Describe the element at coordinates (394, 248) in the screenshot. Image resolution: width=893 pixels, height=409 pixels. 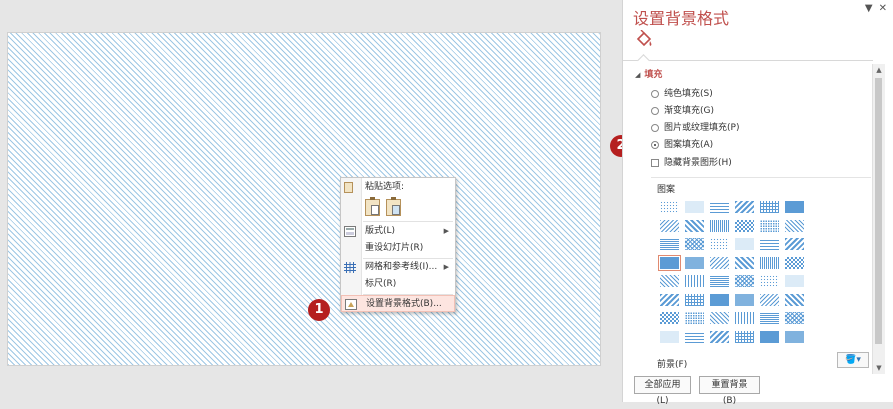
I see `menu-item-label: 重设幻灯片(R)` at that location.